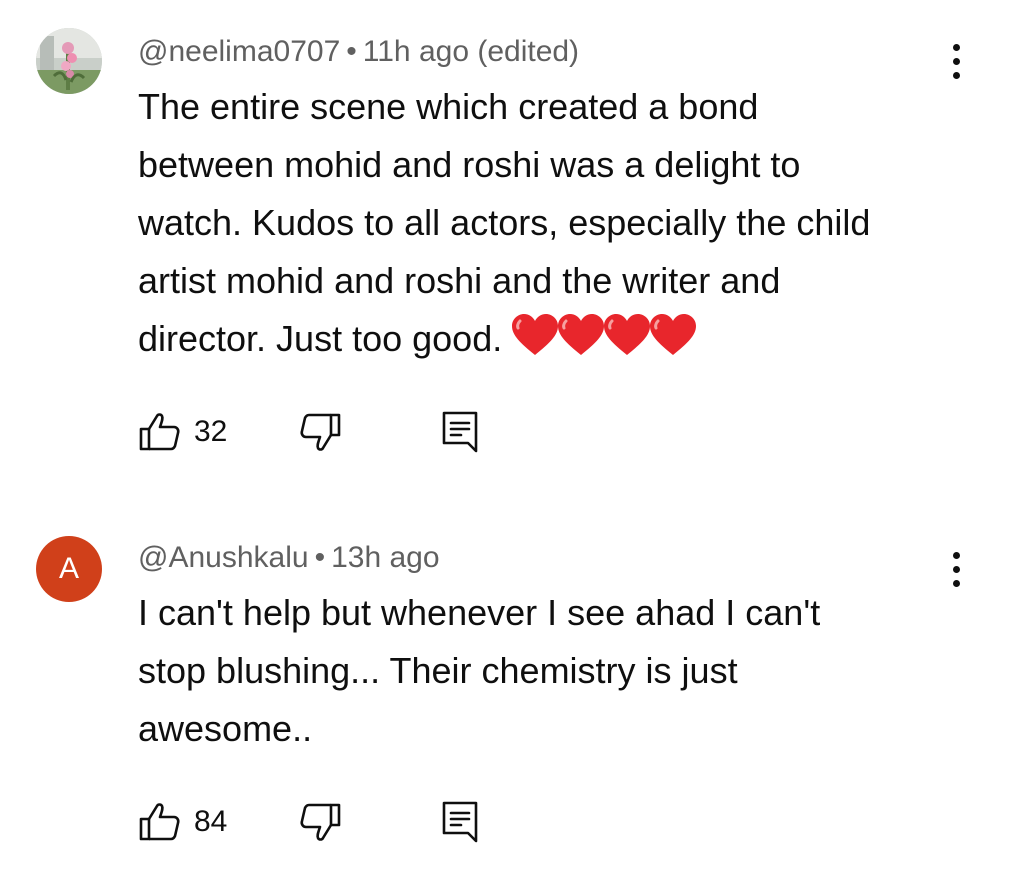  Describe the element at coordinates (182, 822) in the screenshot. I see `like-button: 84` at that location.